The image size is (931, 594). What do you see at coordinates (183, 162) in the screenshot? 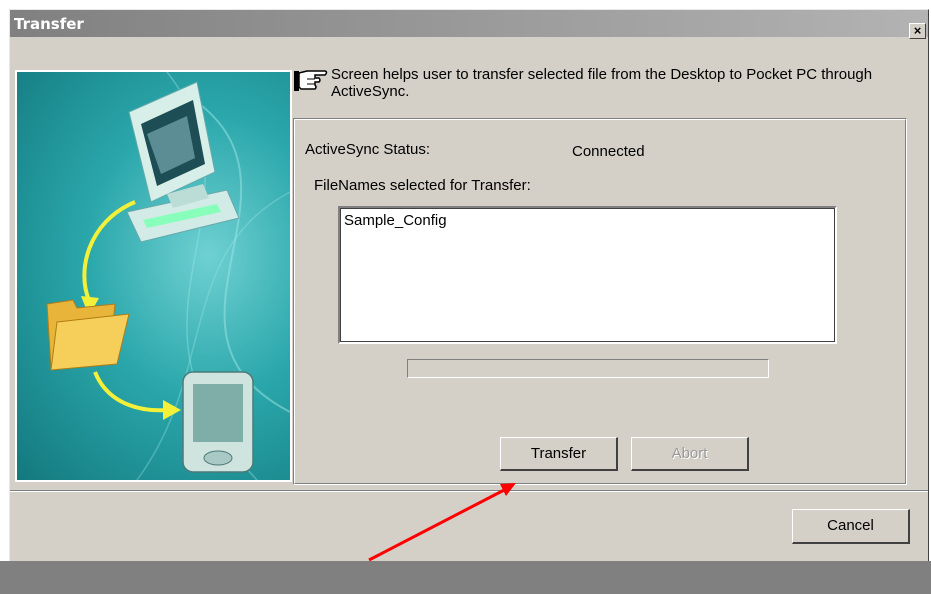
I see `desktop-computer-icon` at bounding box center [183, 162].